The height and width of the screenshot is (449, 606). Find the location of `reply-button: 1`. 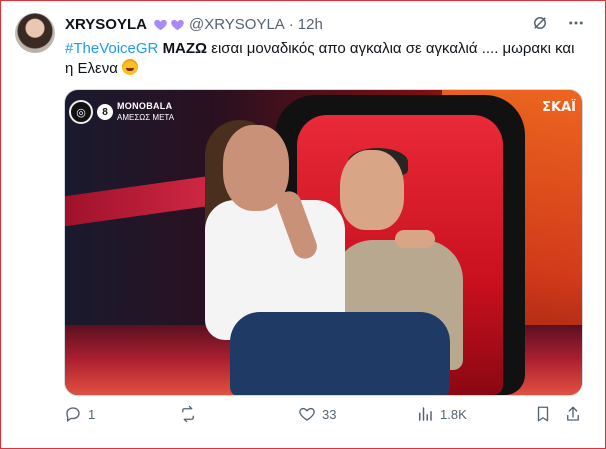

reply-button: 1 is located at coordinates (79, 414).